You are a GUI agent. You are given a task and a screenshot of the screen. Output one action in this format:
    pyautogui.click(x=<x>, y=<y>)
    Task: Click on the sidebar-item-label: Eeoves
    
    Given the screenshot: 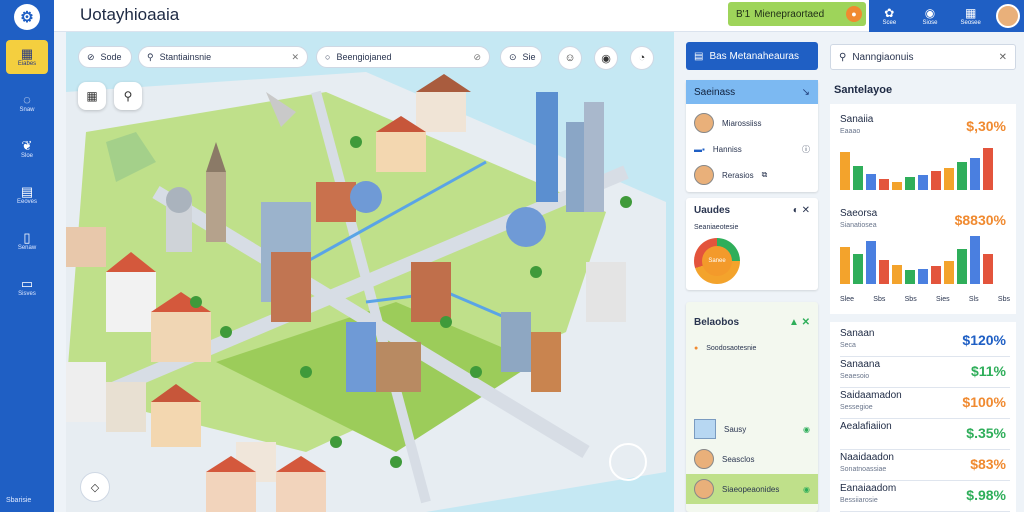 What is the action you would take?
    pyautogui.click(x=26, y=202)
    